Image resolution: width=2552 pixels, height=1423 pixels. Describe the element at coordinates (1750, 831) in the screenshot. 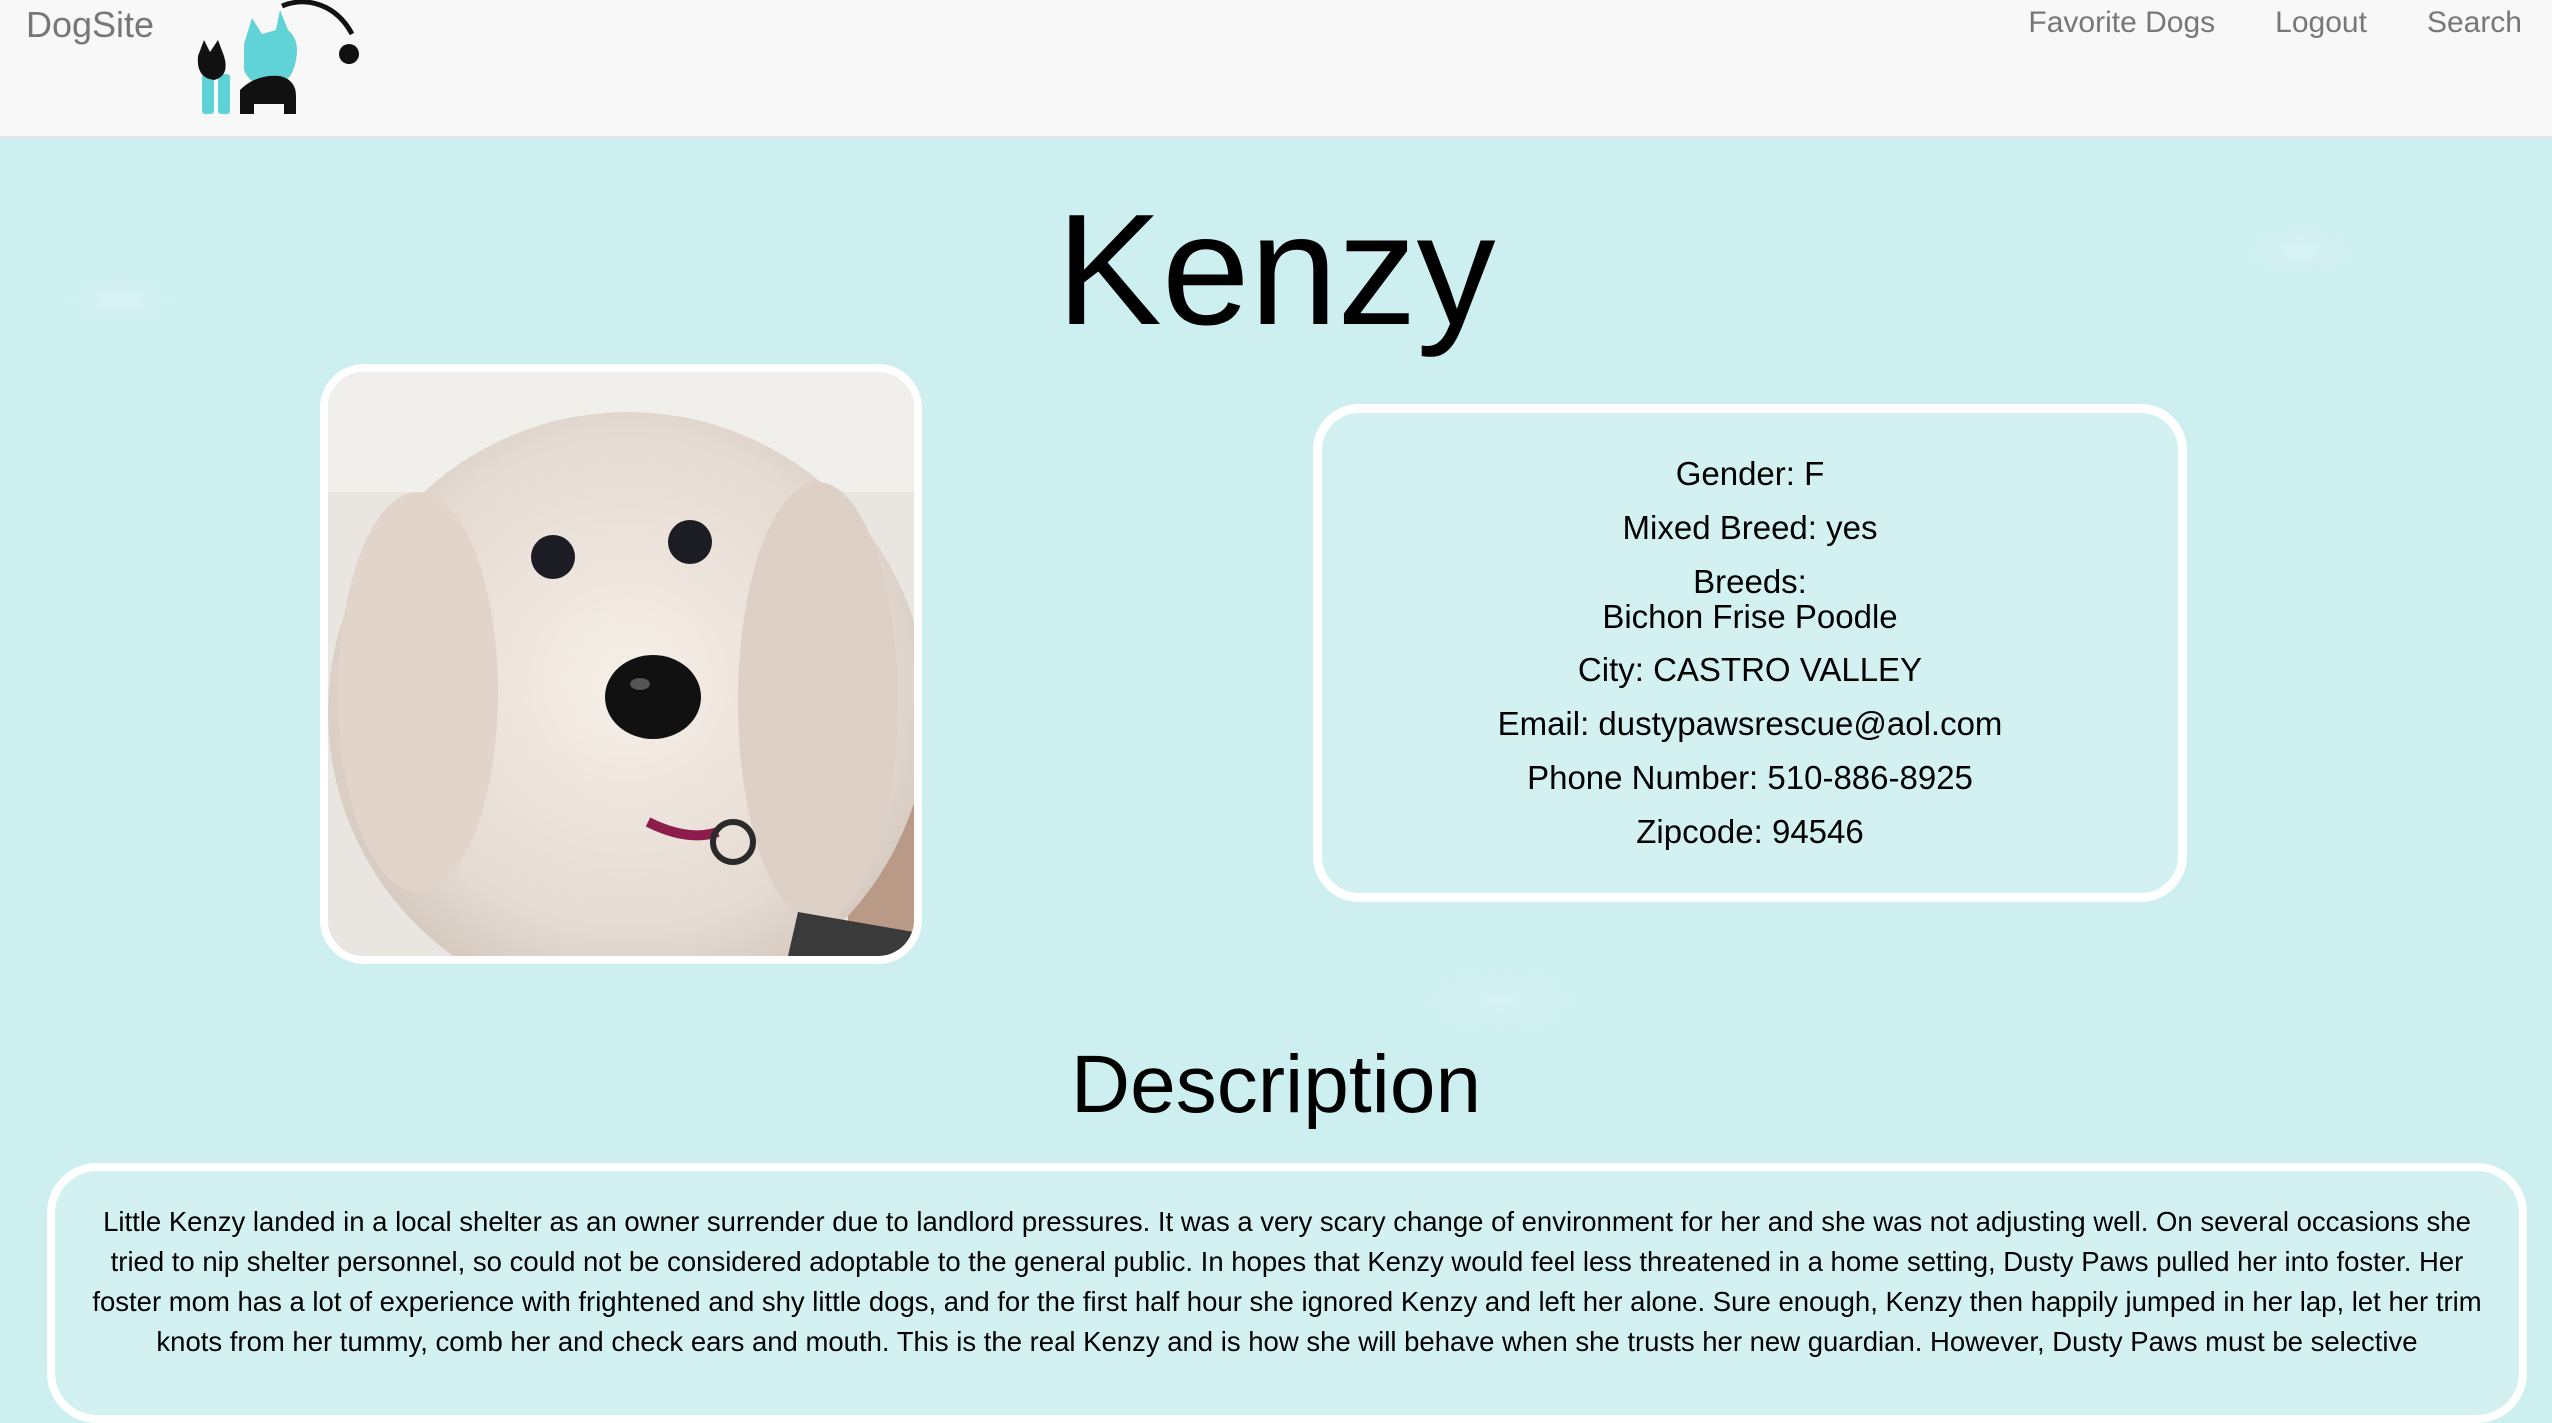

I see `zipcode-text: Zipcode: 94546` at that location.